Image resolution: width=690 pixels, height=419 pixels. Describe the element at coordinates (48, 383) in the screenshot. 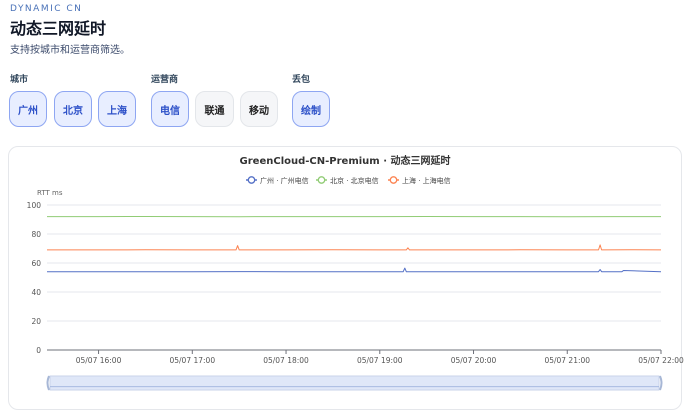

I see `zoom-handle-left` at that location.